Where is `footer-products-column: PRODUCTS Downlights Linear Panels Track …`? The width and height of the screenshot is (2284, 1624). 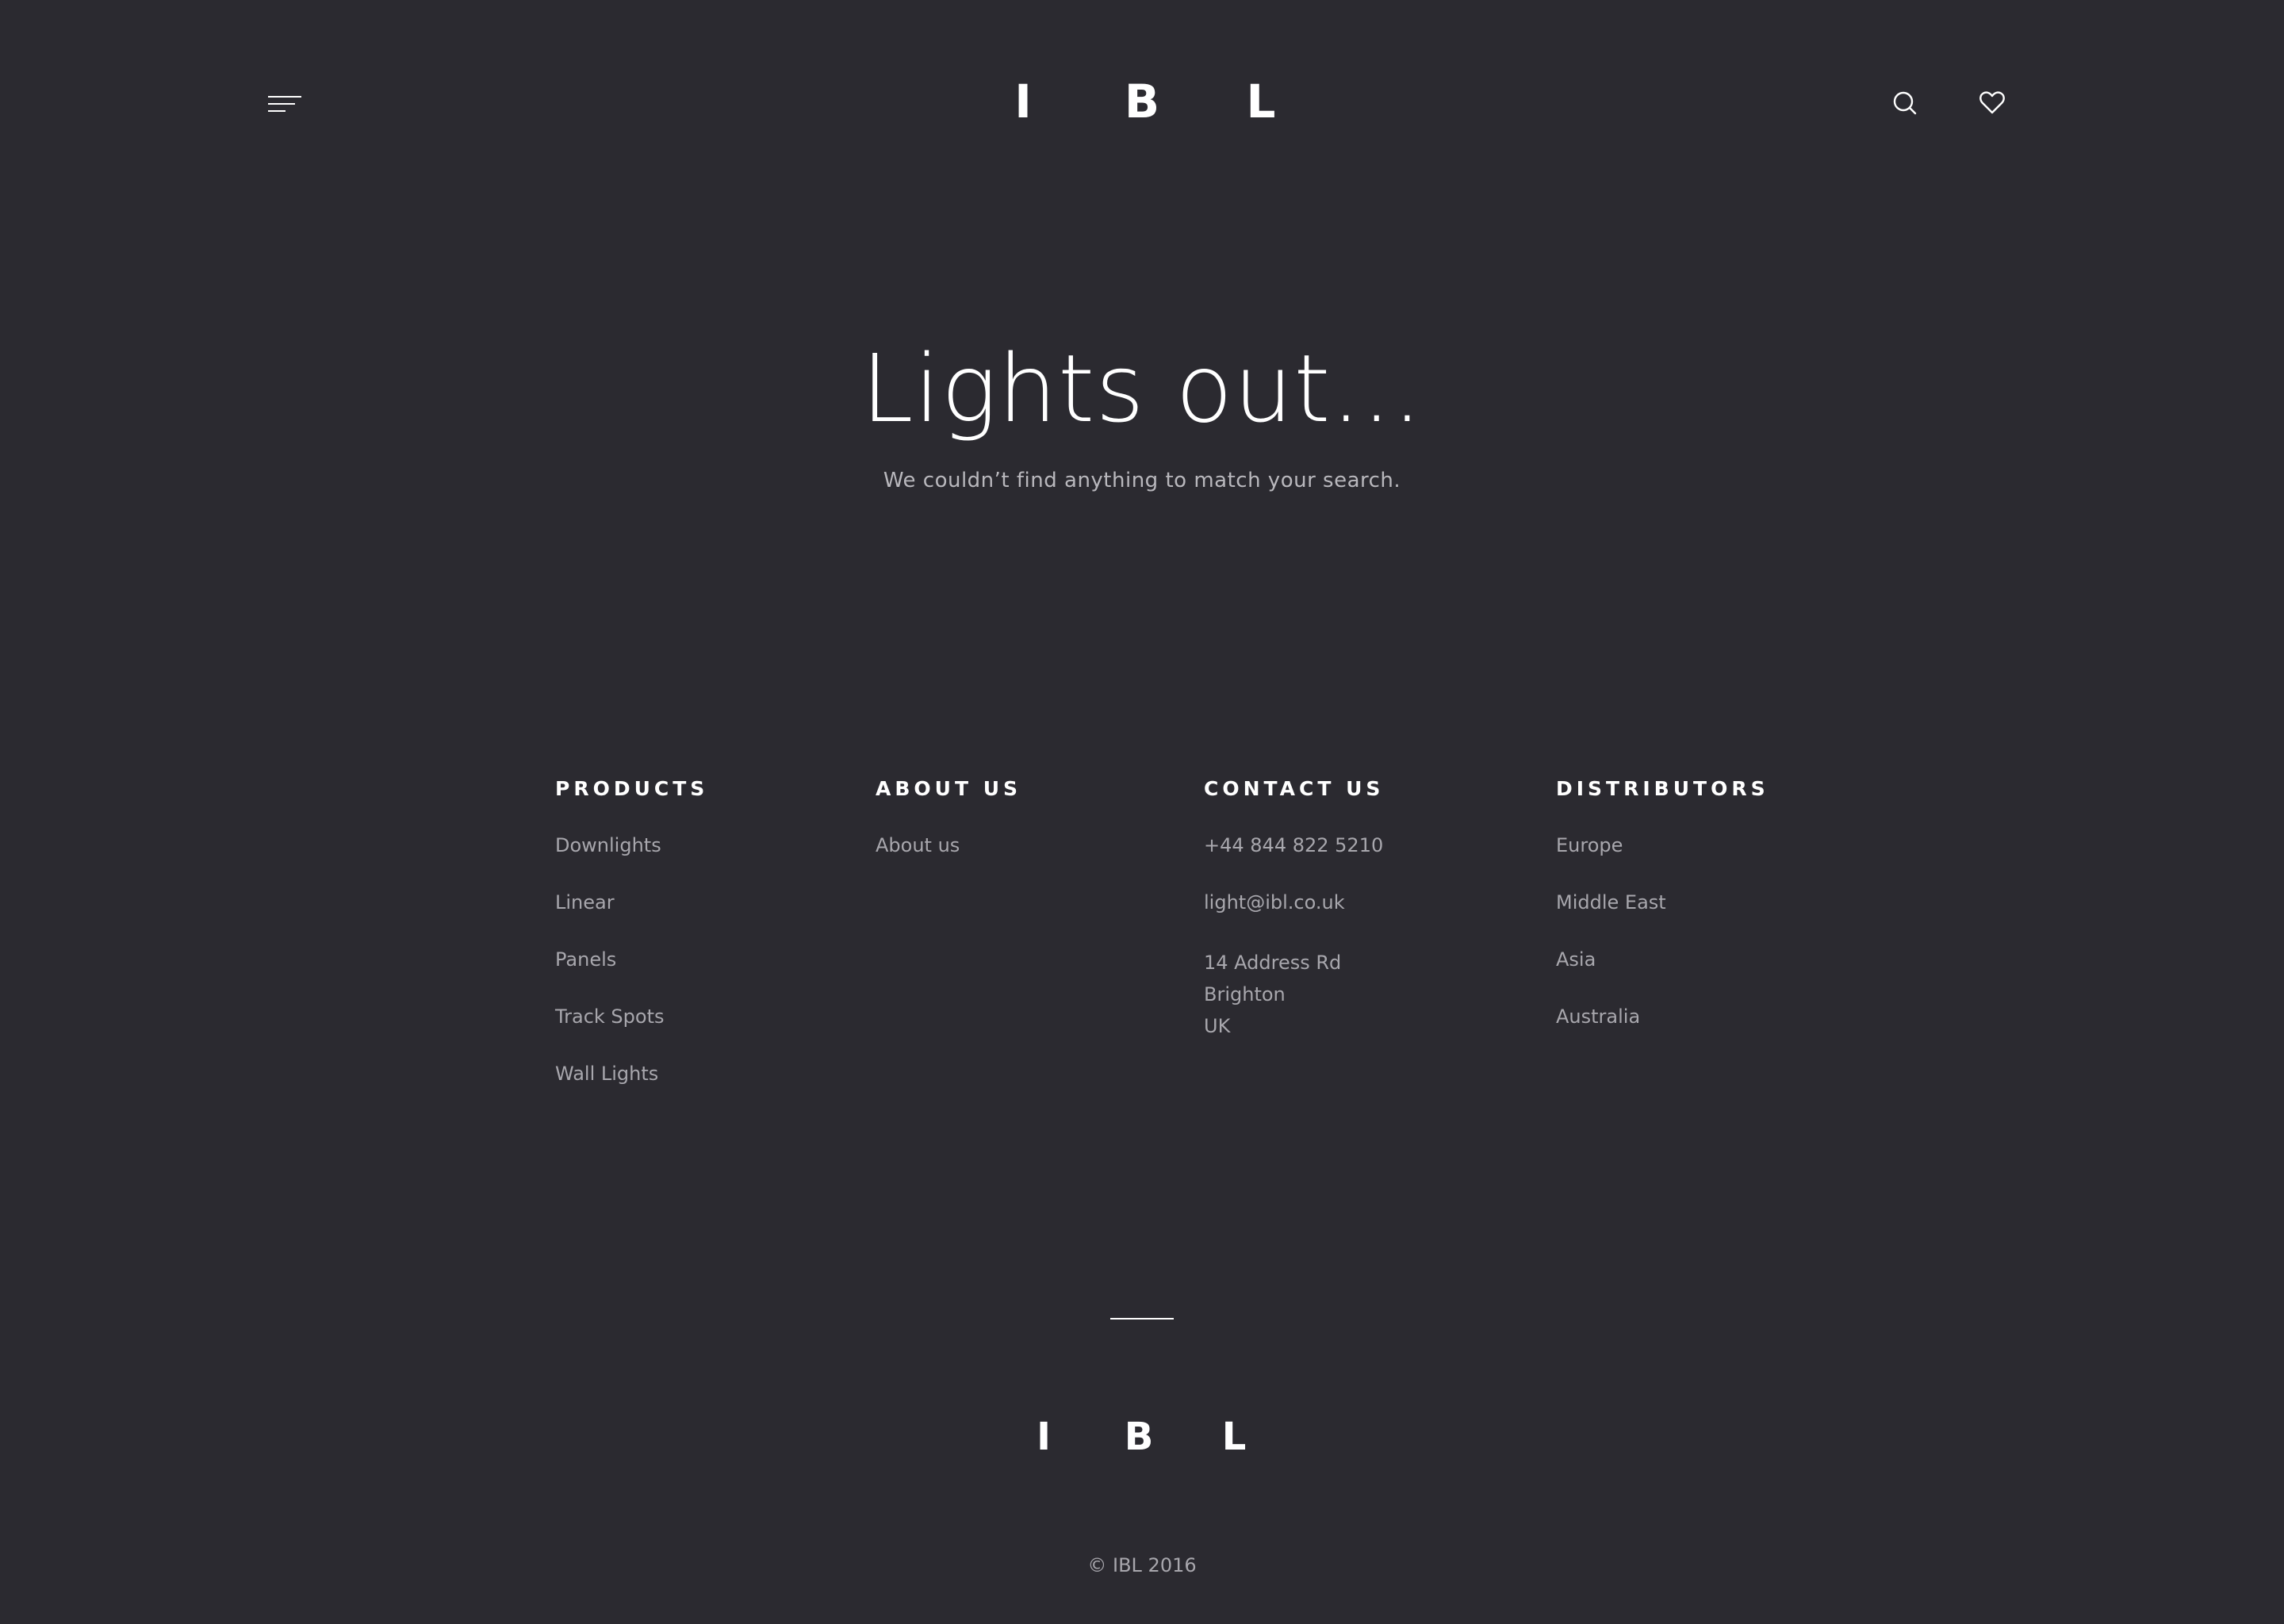 footer-products-column: PRODUCTS Downlights Linear Panels Track … is located at coordinates (631, 947).